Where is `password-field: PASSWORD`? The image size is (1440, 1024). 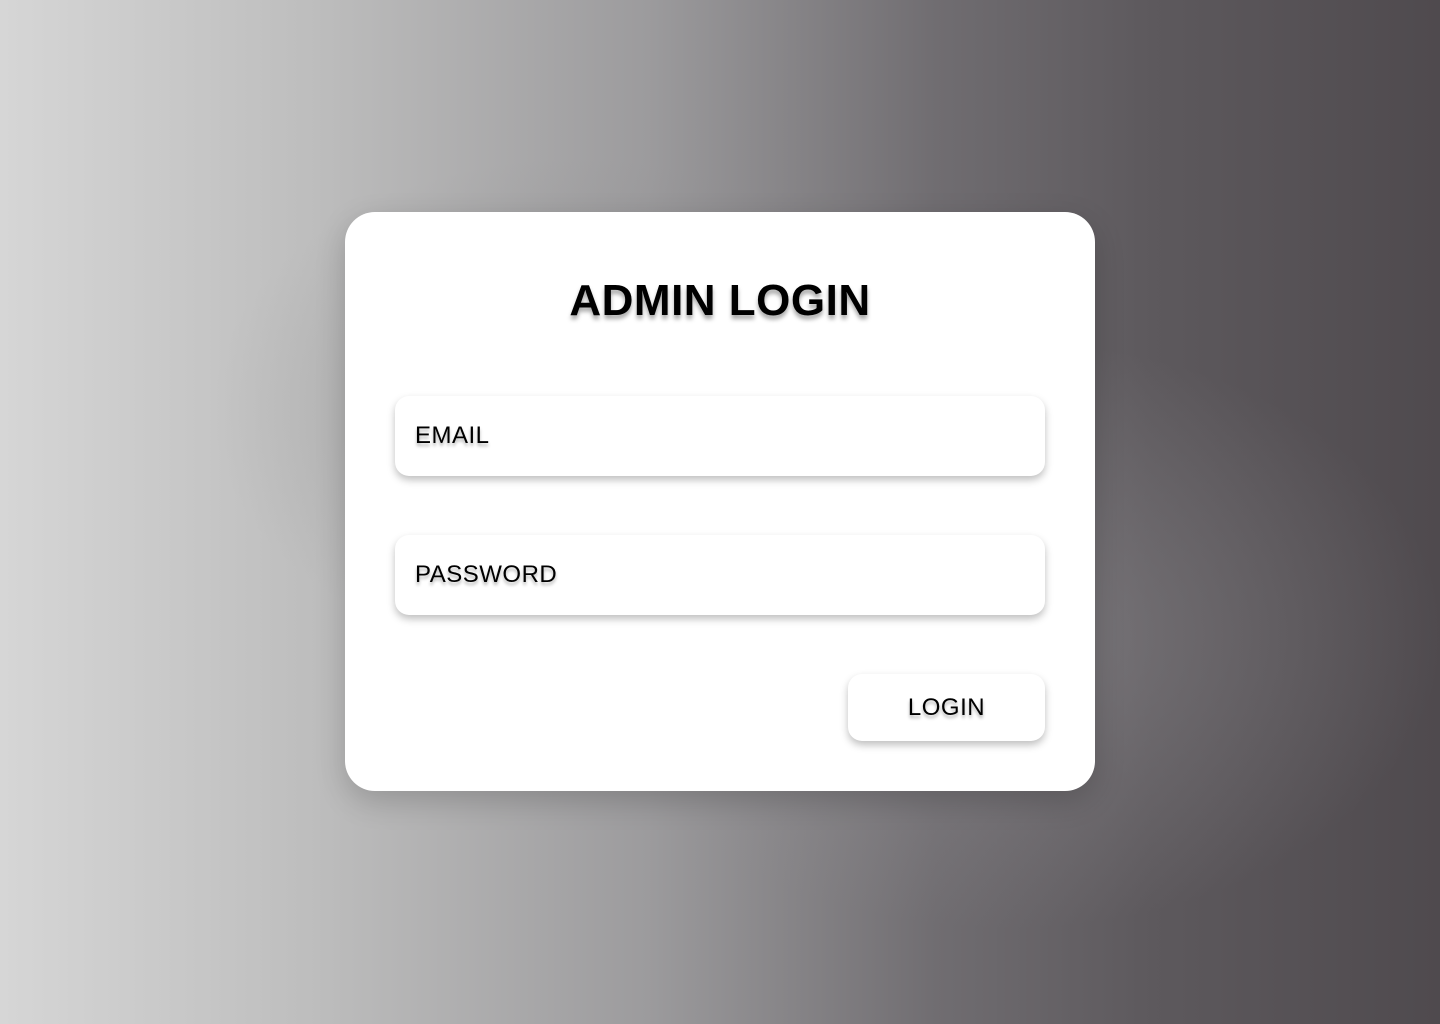 password-field: PASSWORD is located at coordinates (720, 575).